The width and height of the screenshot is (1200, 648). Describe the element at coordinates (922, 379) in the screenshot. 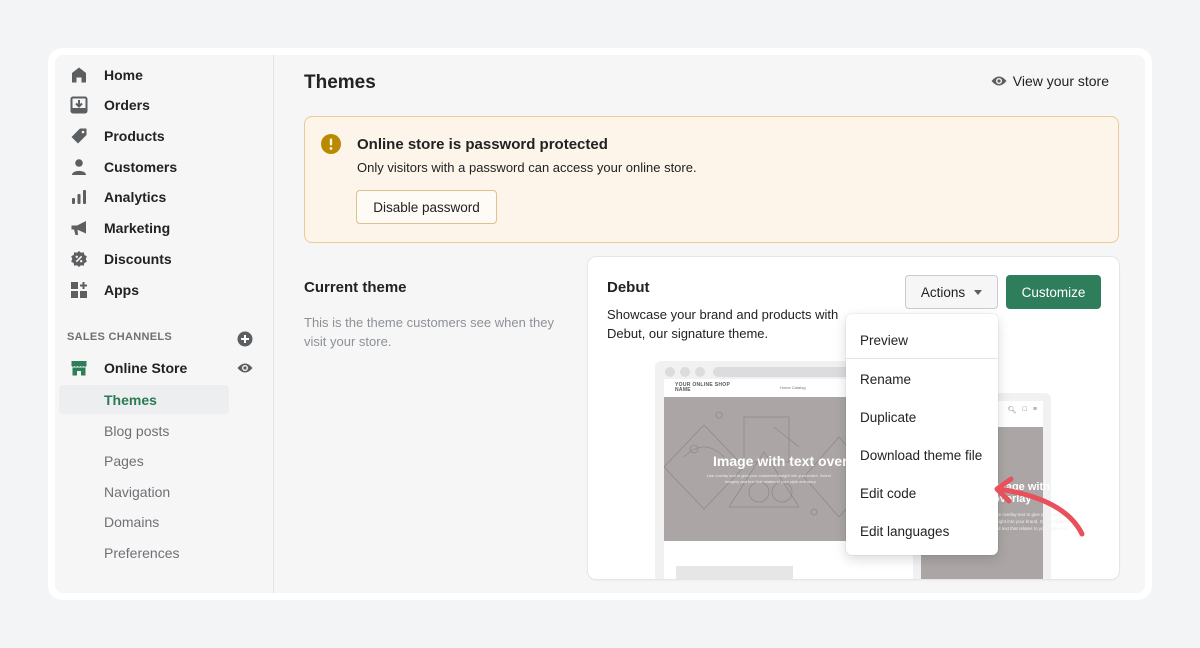

I see `menu-item-rename: Rename` at that location.